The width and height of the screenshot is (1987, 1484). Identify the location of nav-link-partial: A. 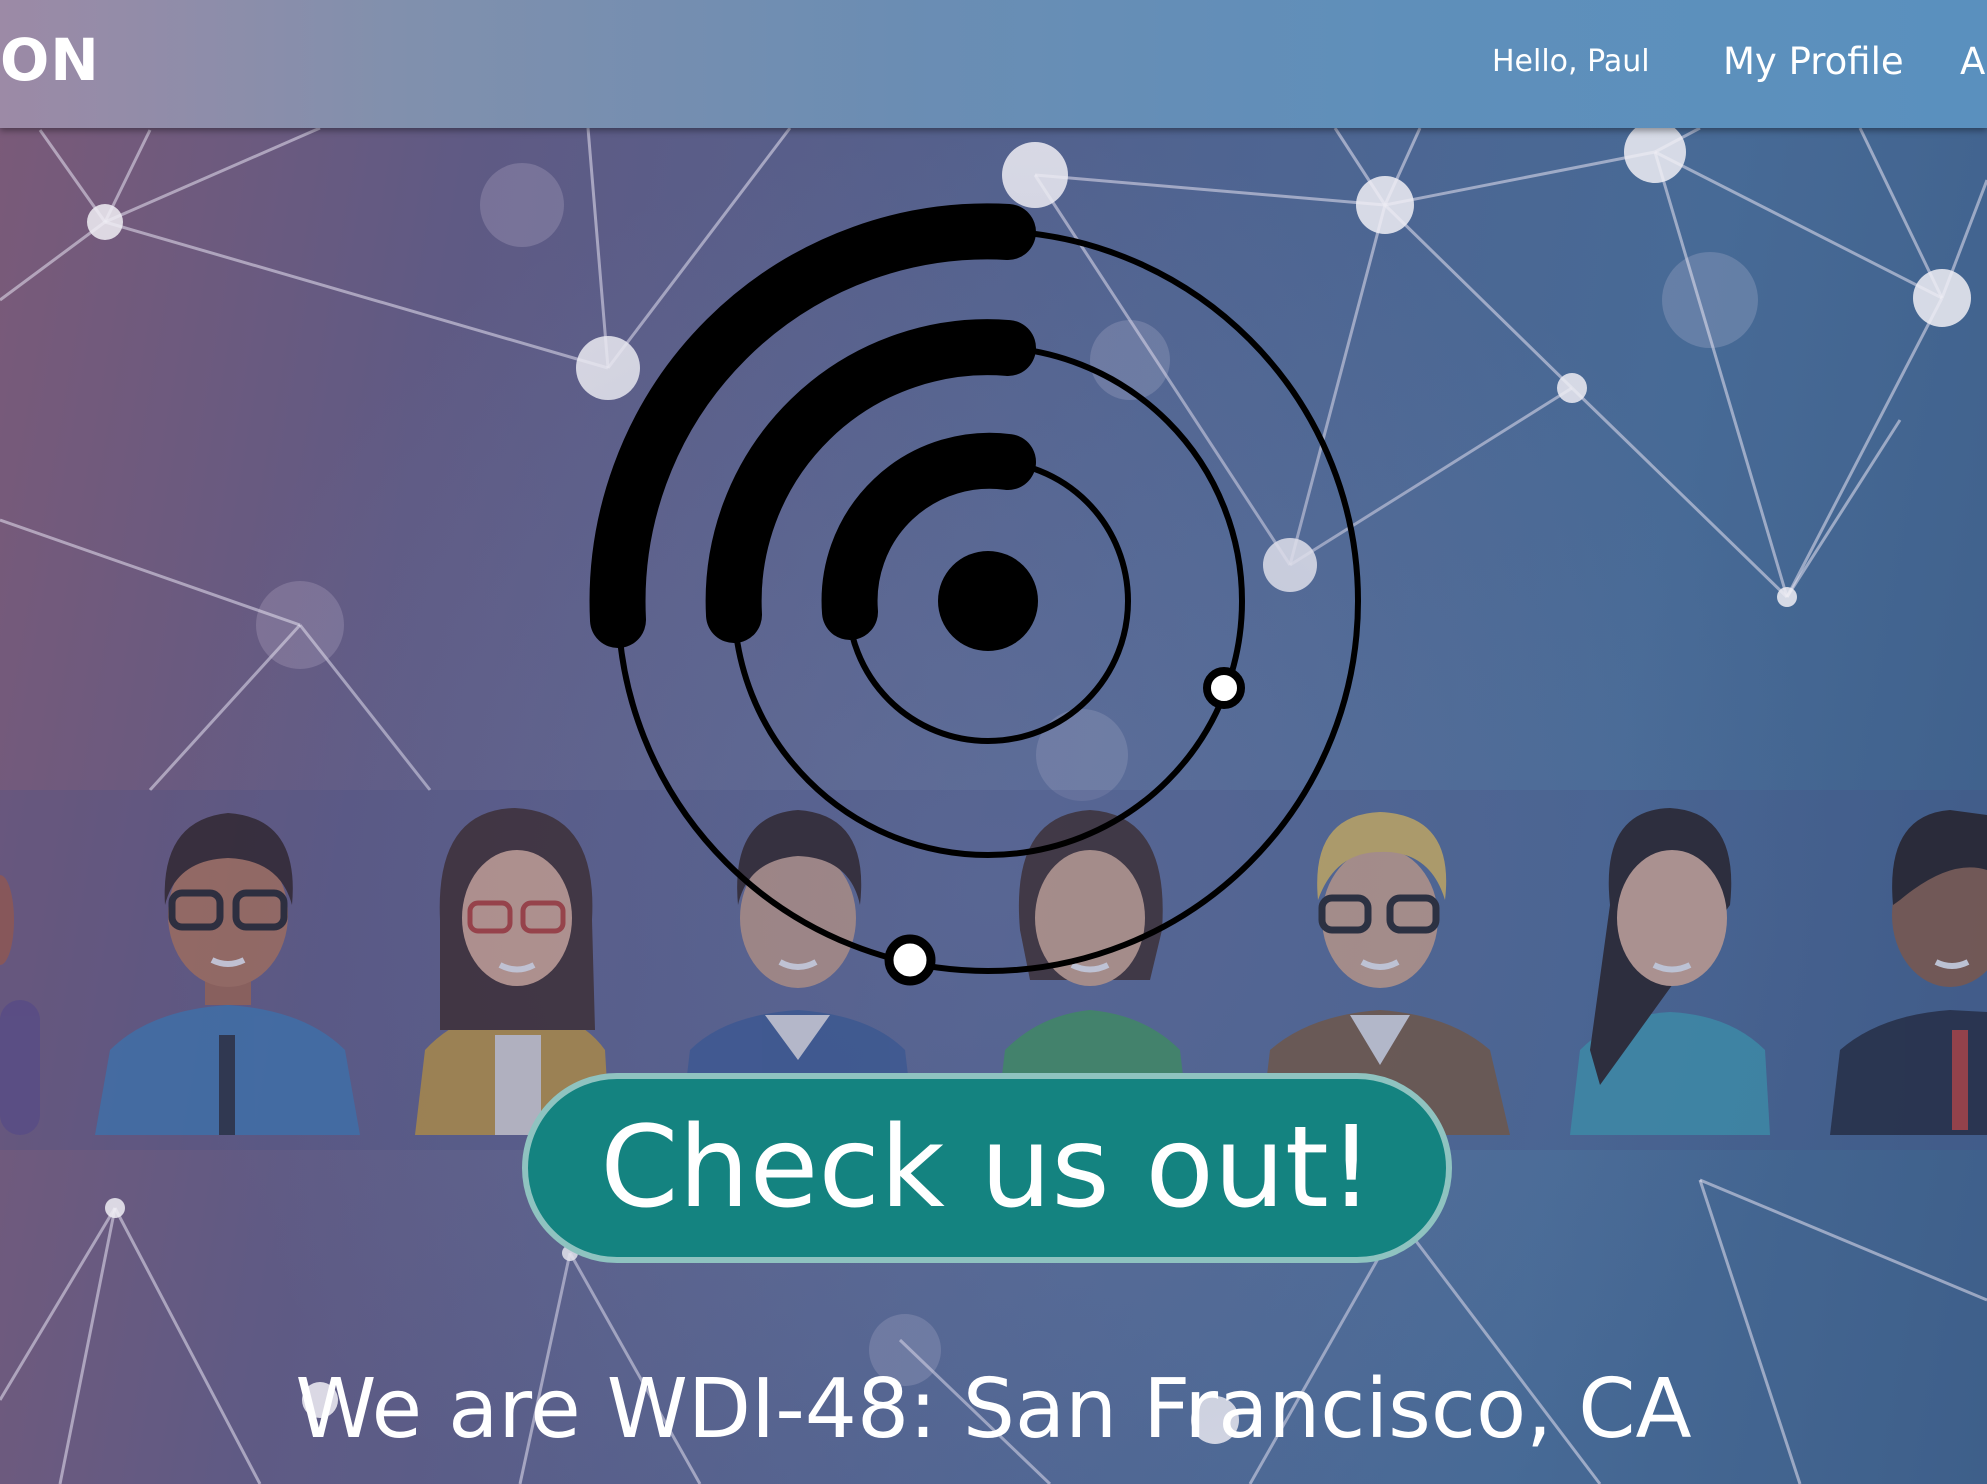
(1972, 61).